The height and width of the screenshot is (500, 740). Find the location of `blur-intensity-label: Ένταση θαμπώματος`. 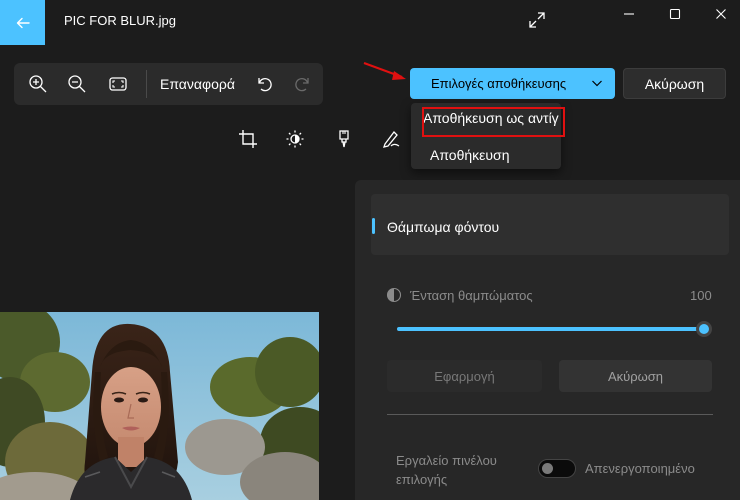

blur-intensity-label: Ένταση θαμπώματος is located at coordinates (471, 295).